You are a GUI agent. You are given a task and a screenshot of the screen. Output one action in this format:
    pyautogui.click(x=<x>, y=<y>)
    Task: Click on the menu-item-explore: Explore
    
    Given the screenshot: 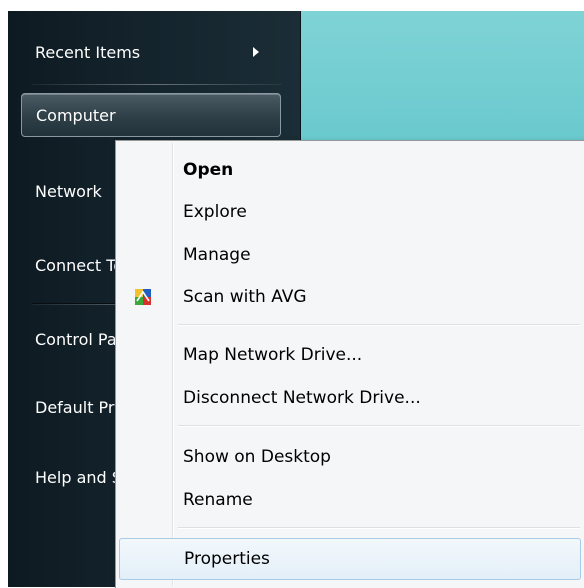 What is the action you would take?
    pyautogui.click(x=350, y=212)
    